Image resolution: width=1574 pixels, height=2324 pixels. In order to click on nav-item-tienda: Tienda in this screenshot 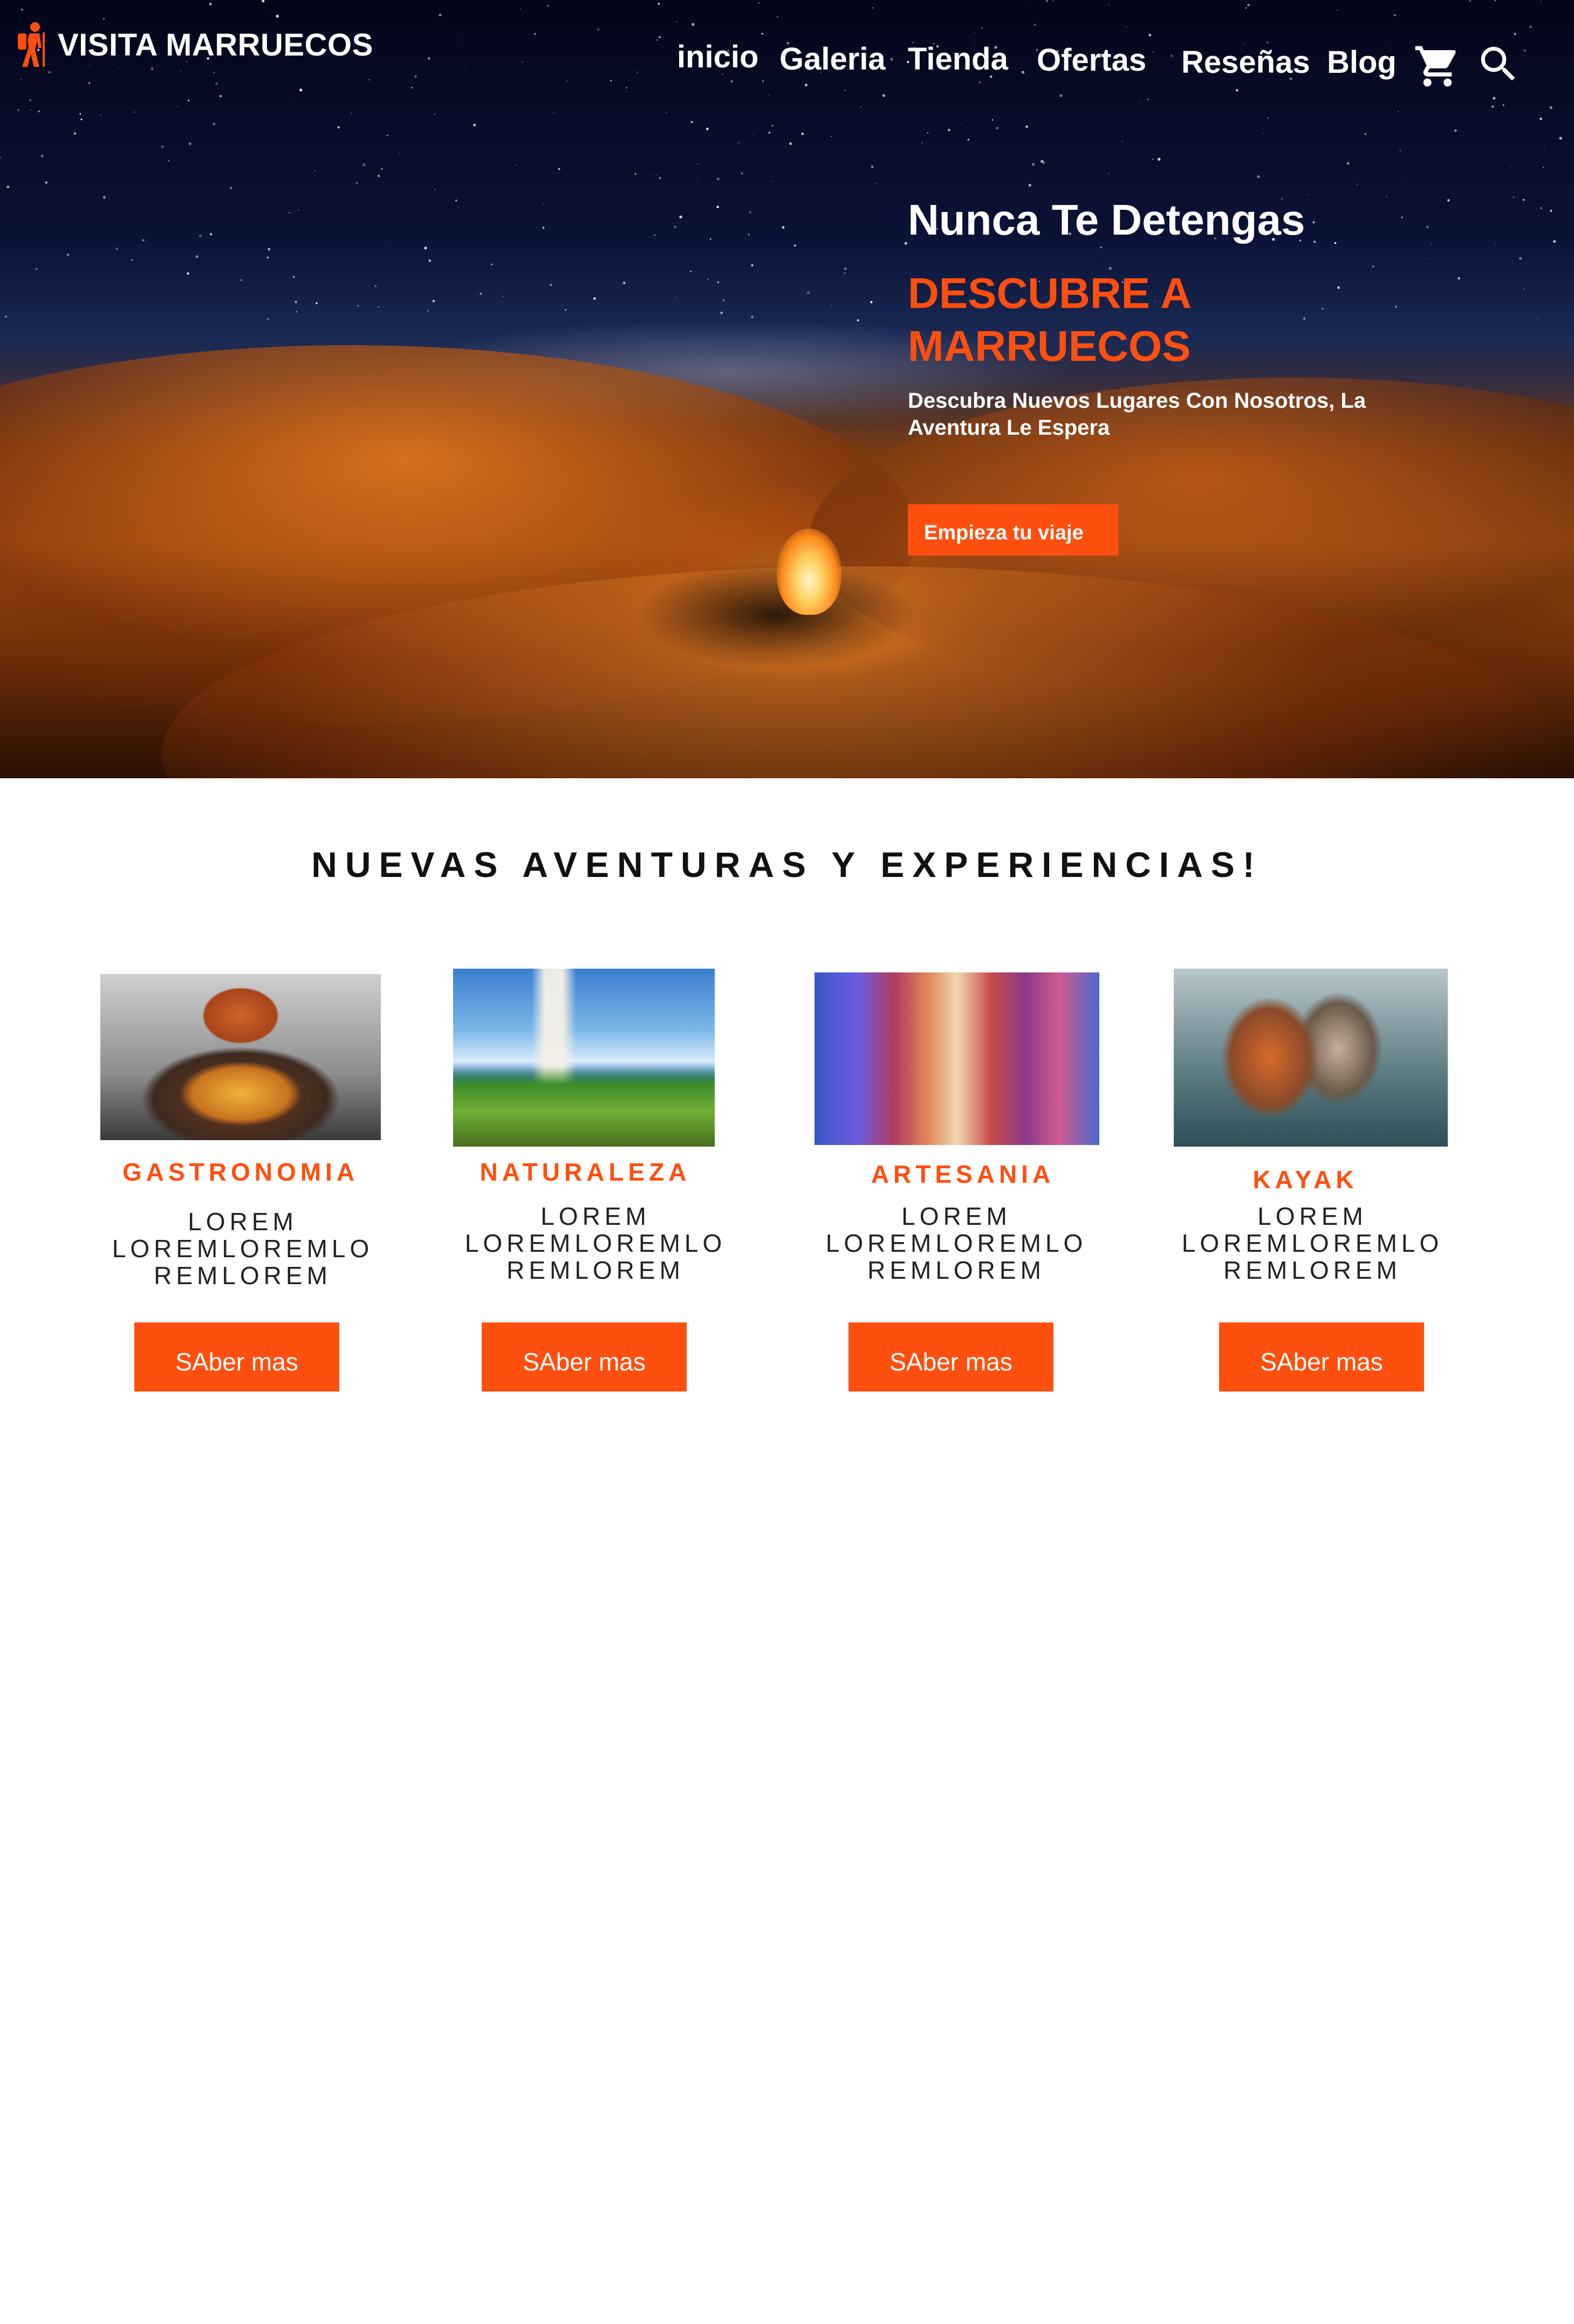, I will do `click(958, 59)`.